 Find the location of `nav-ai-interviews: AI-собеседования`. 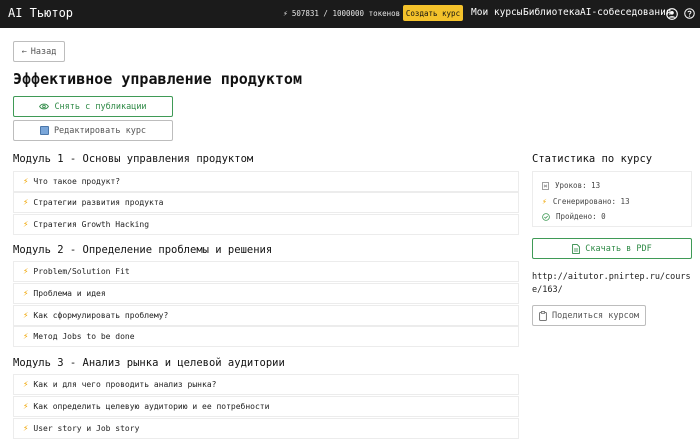

nav-ai-interviews: AI-собеседования is located at coordinates (626, 12).